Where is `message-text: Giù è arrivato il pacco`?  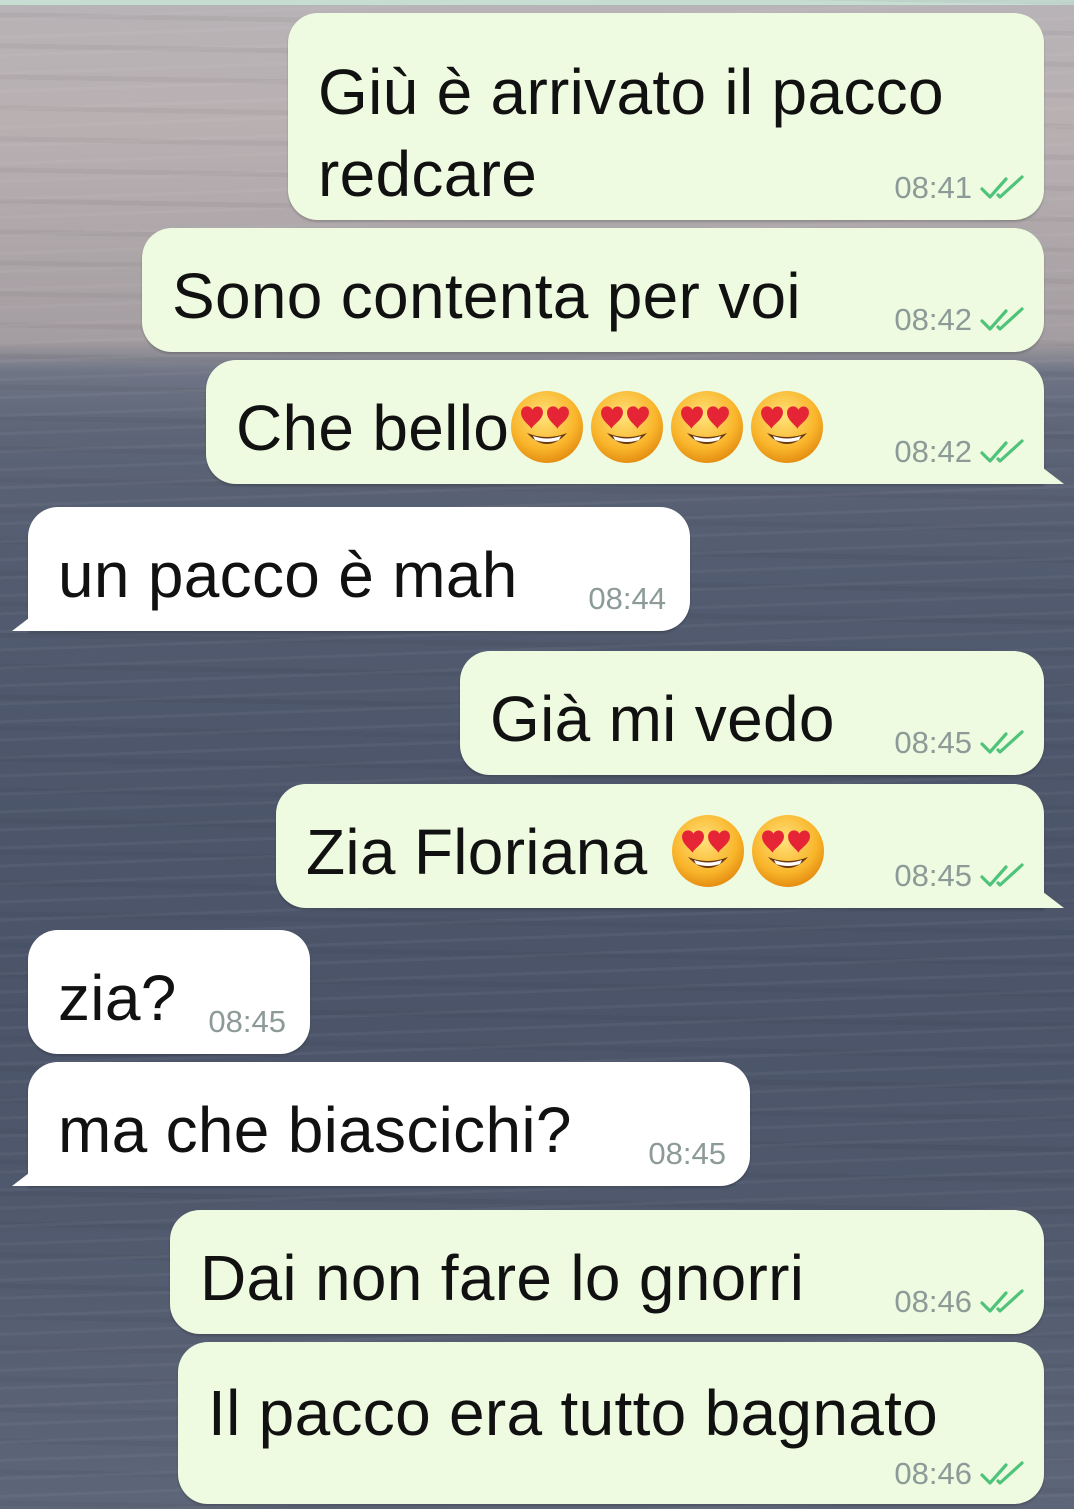 message-text: Giù è arrivato il pacco is located at coordinates (631, 92).